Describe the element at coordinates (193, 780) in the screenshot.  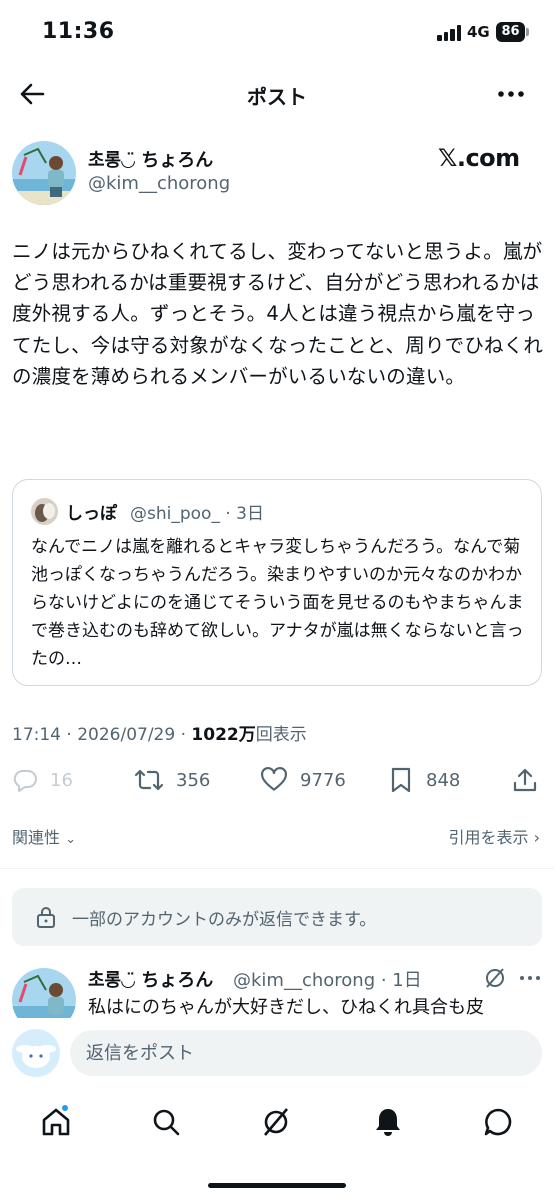
I see `repost-count: 356` at that location.